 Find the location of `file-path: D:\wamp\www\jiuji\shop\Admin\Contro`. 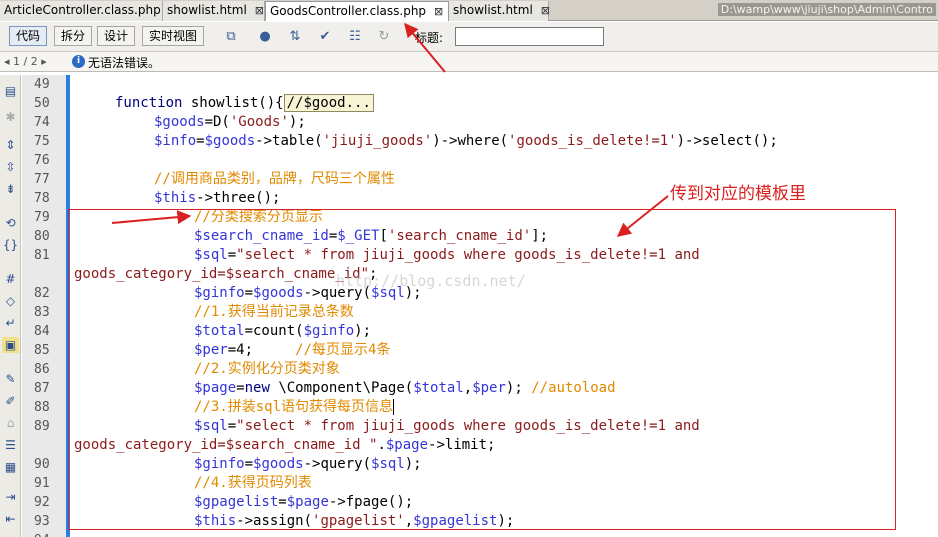

file-path: D:\wamp\www\jiuji\shop\Admin\Contro is located at coordinates (826, 9).